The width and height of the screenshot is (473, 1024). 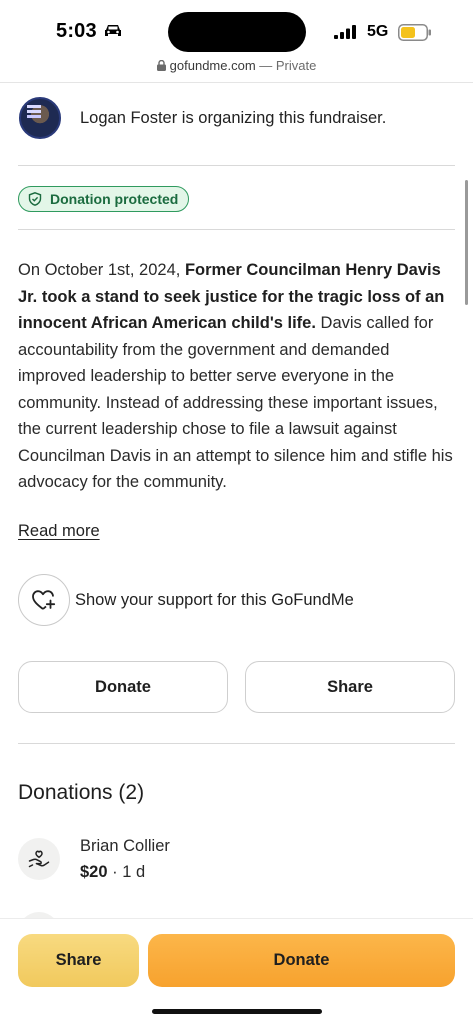 What do you see at coordinates (237, 32) in the screenshot?
I see `dynamic-island` at bounding box center [237, 32].